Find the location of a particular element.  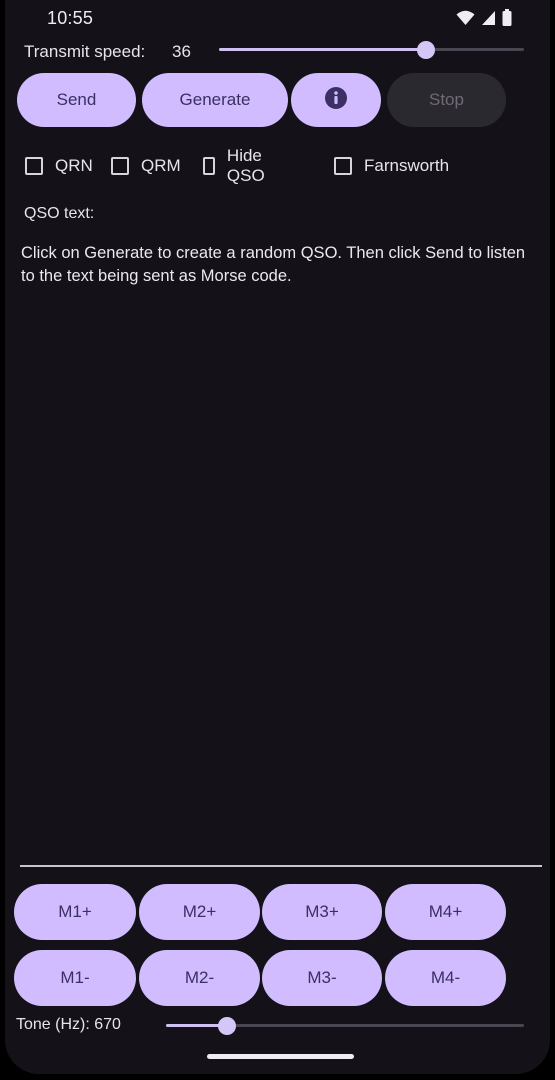

qrm-checkbox: QRM is located at coordinates (146, 166).